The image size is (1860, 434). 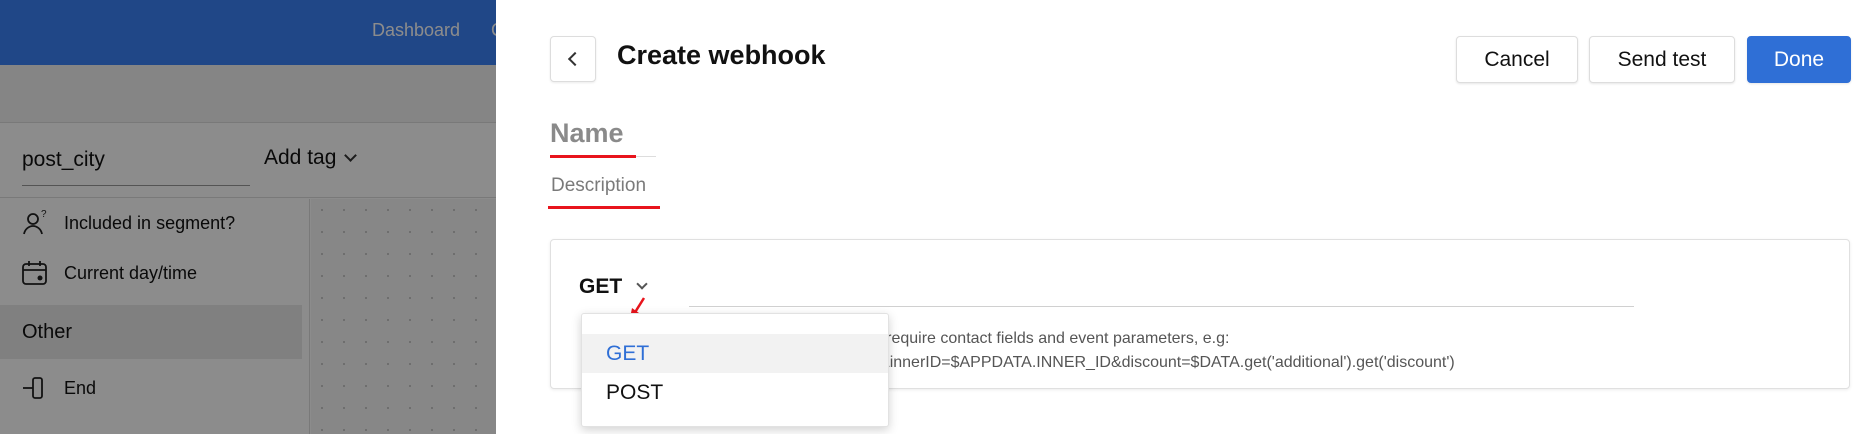 What do you see at coordinates (1662, 59) in the screenshot?
I see `send-test-button: Send test` at bounding box center [1662, 59].